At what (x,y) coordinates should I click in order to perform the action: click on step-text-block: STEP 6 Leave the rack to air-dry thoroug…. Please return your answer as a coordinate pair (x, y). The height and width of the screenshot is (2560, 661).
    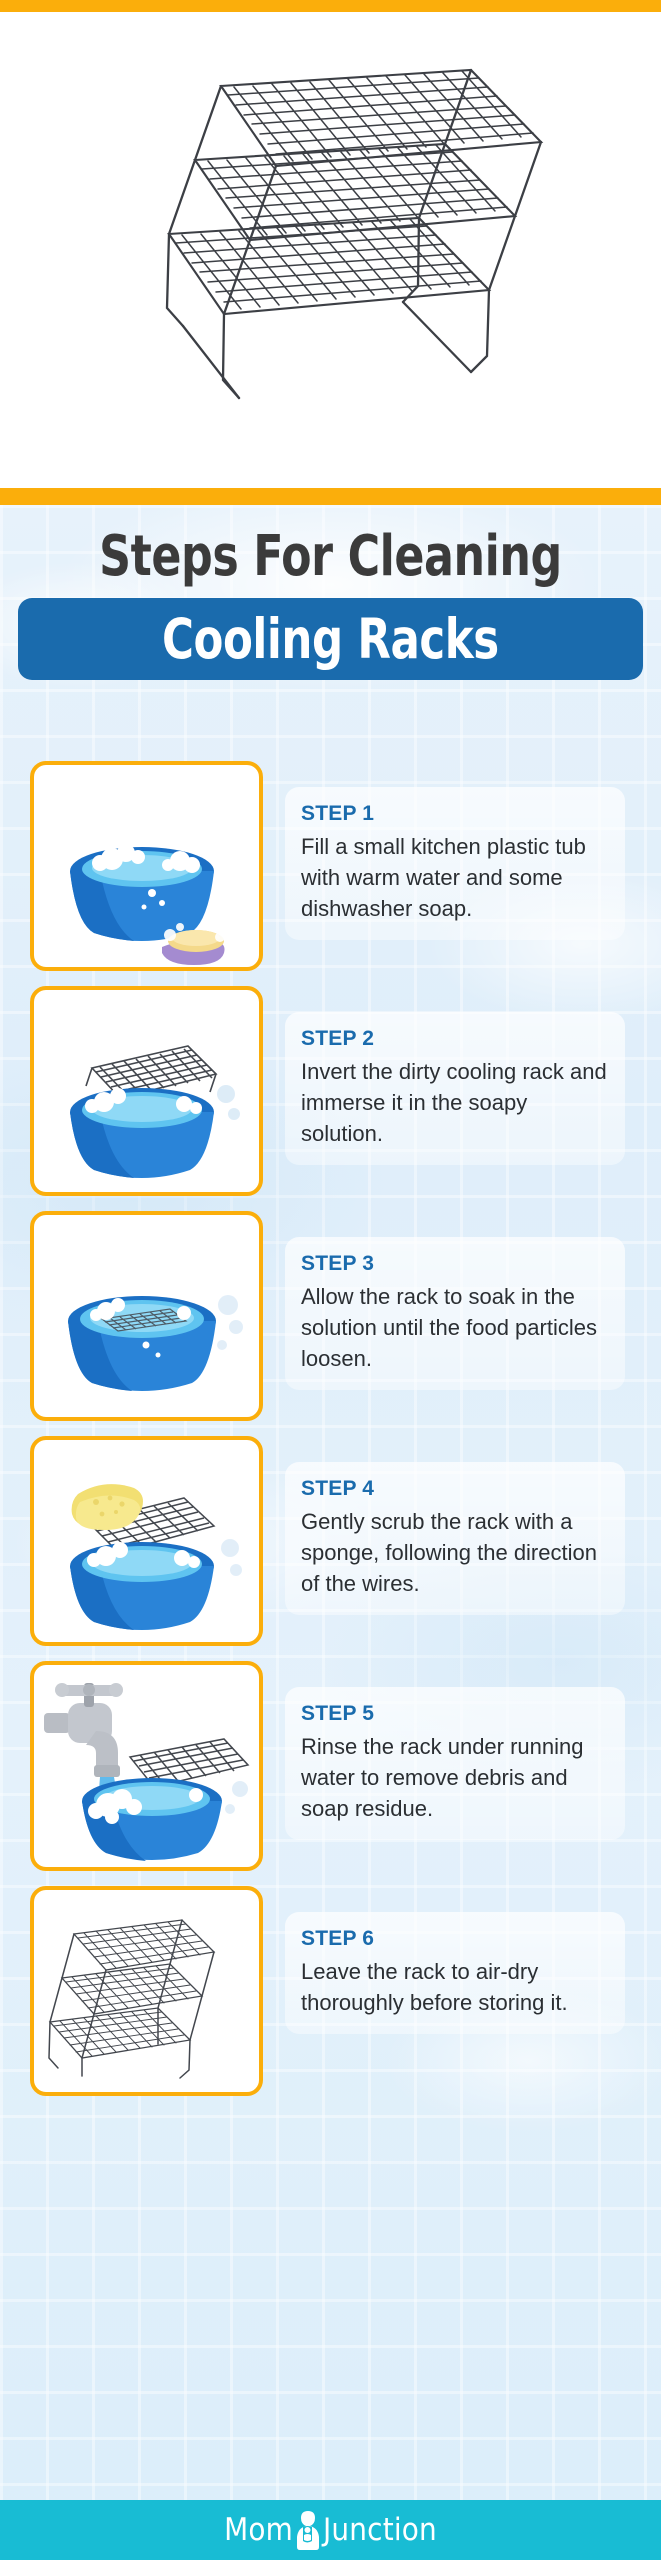
    Looking at the image, I should click on (455, 1973).